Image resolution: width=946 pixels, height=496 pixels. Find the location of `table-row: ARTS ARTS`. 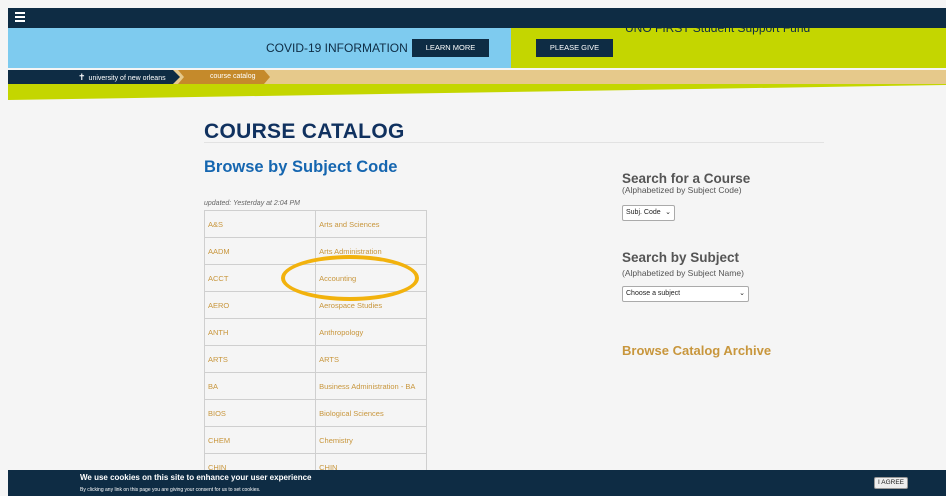

table-row: ARTS ARTS is located at coordinates (315, 359).